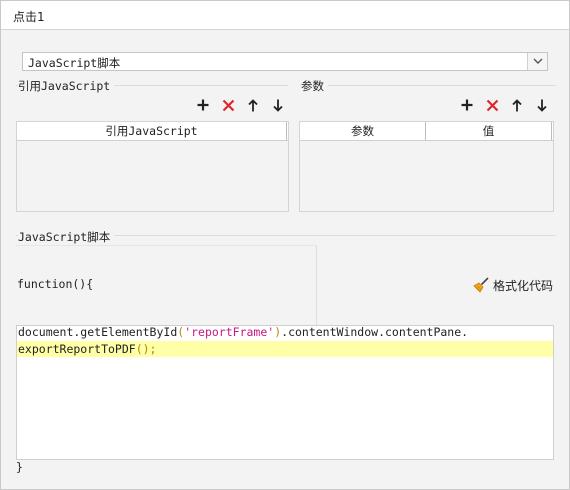 The image size is (570, 490). What do you see at coordinates (29, 17) in the screenshot?
I see `dialog-title: 点击1` at bounding box center [29, 17].